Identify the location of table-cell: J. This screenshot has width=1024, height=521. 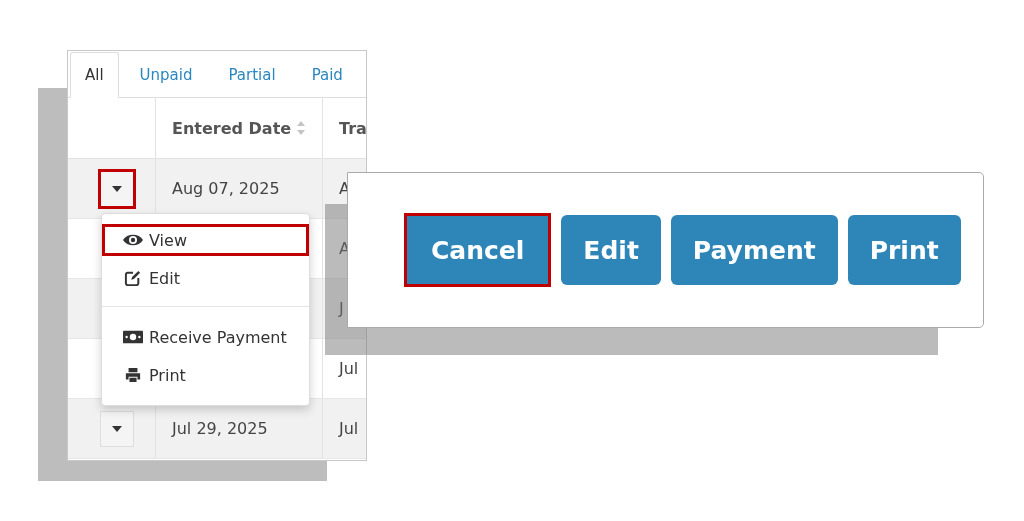
(341, 308).